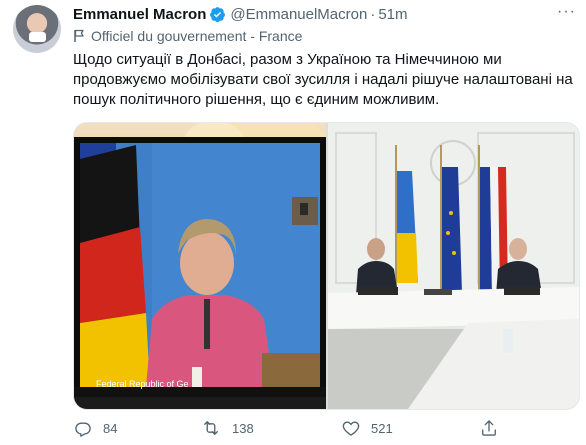  What do you see at coordinates (79, 35) in the screenshot?
I see `flag-icon` at bounding box center [79, 35].